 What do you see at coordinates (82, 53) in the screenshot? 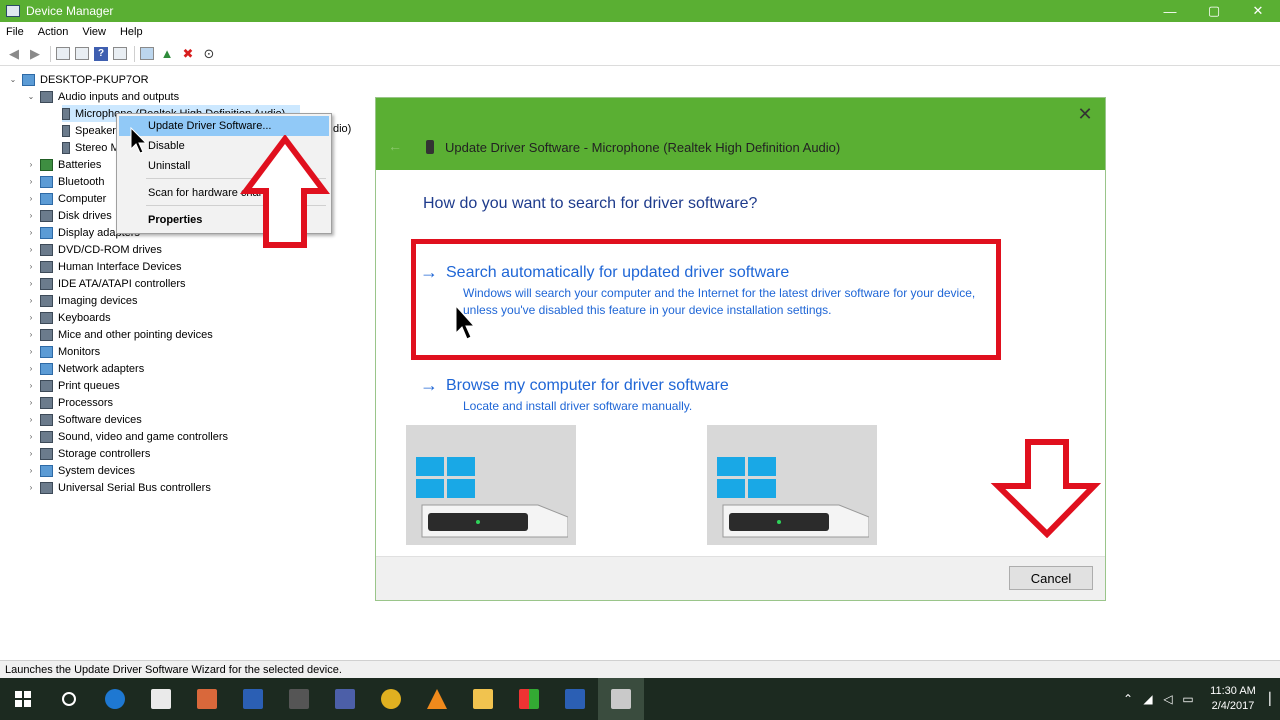
I see `properties-page-icon` at bounding box center [82, 53].